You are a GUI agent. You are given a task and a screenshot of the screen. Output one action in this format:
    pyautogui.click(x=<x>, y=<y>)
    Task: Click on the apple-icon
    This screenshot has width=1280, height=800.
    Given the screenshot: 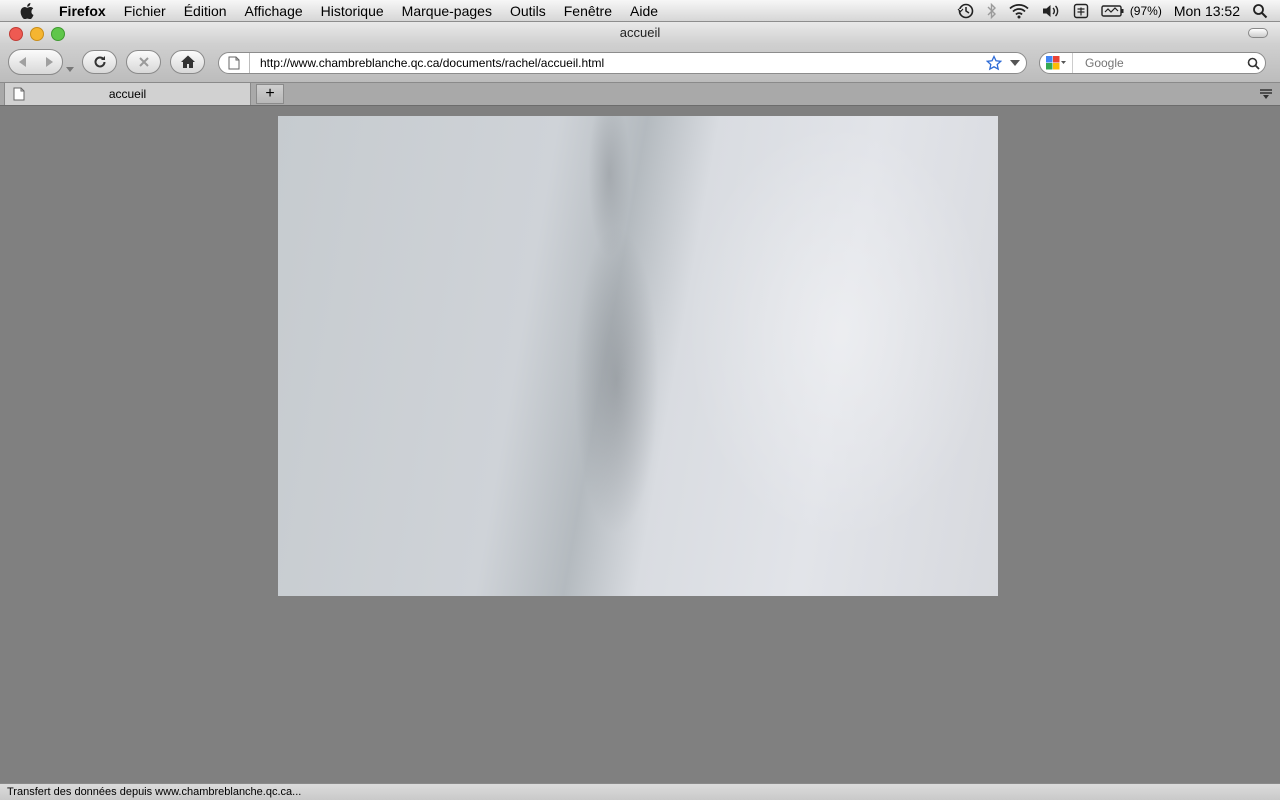 What is the action you would take?
    pyautogui.click(x=27, y=11)
    